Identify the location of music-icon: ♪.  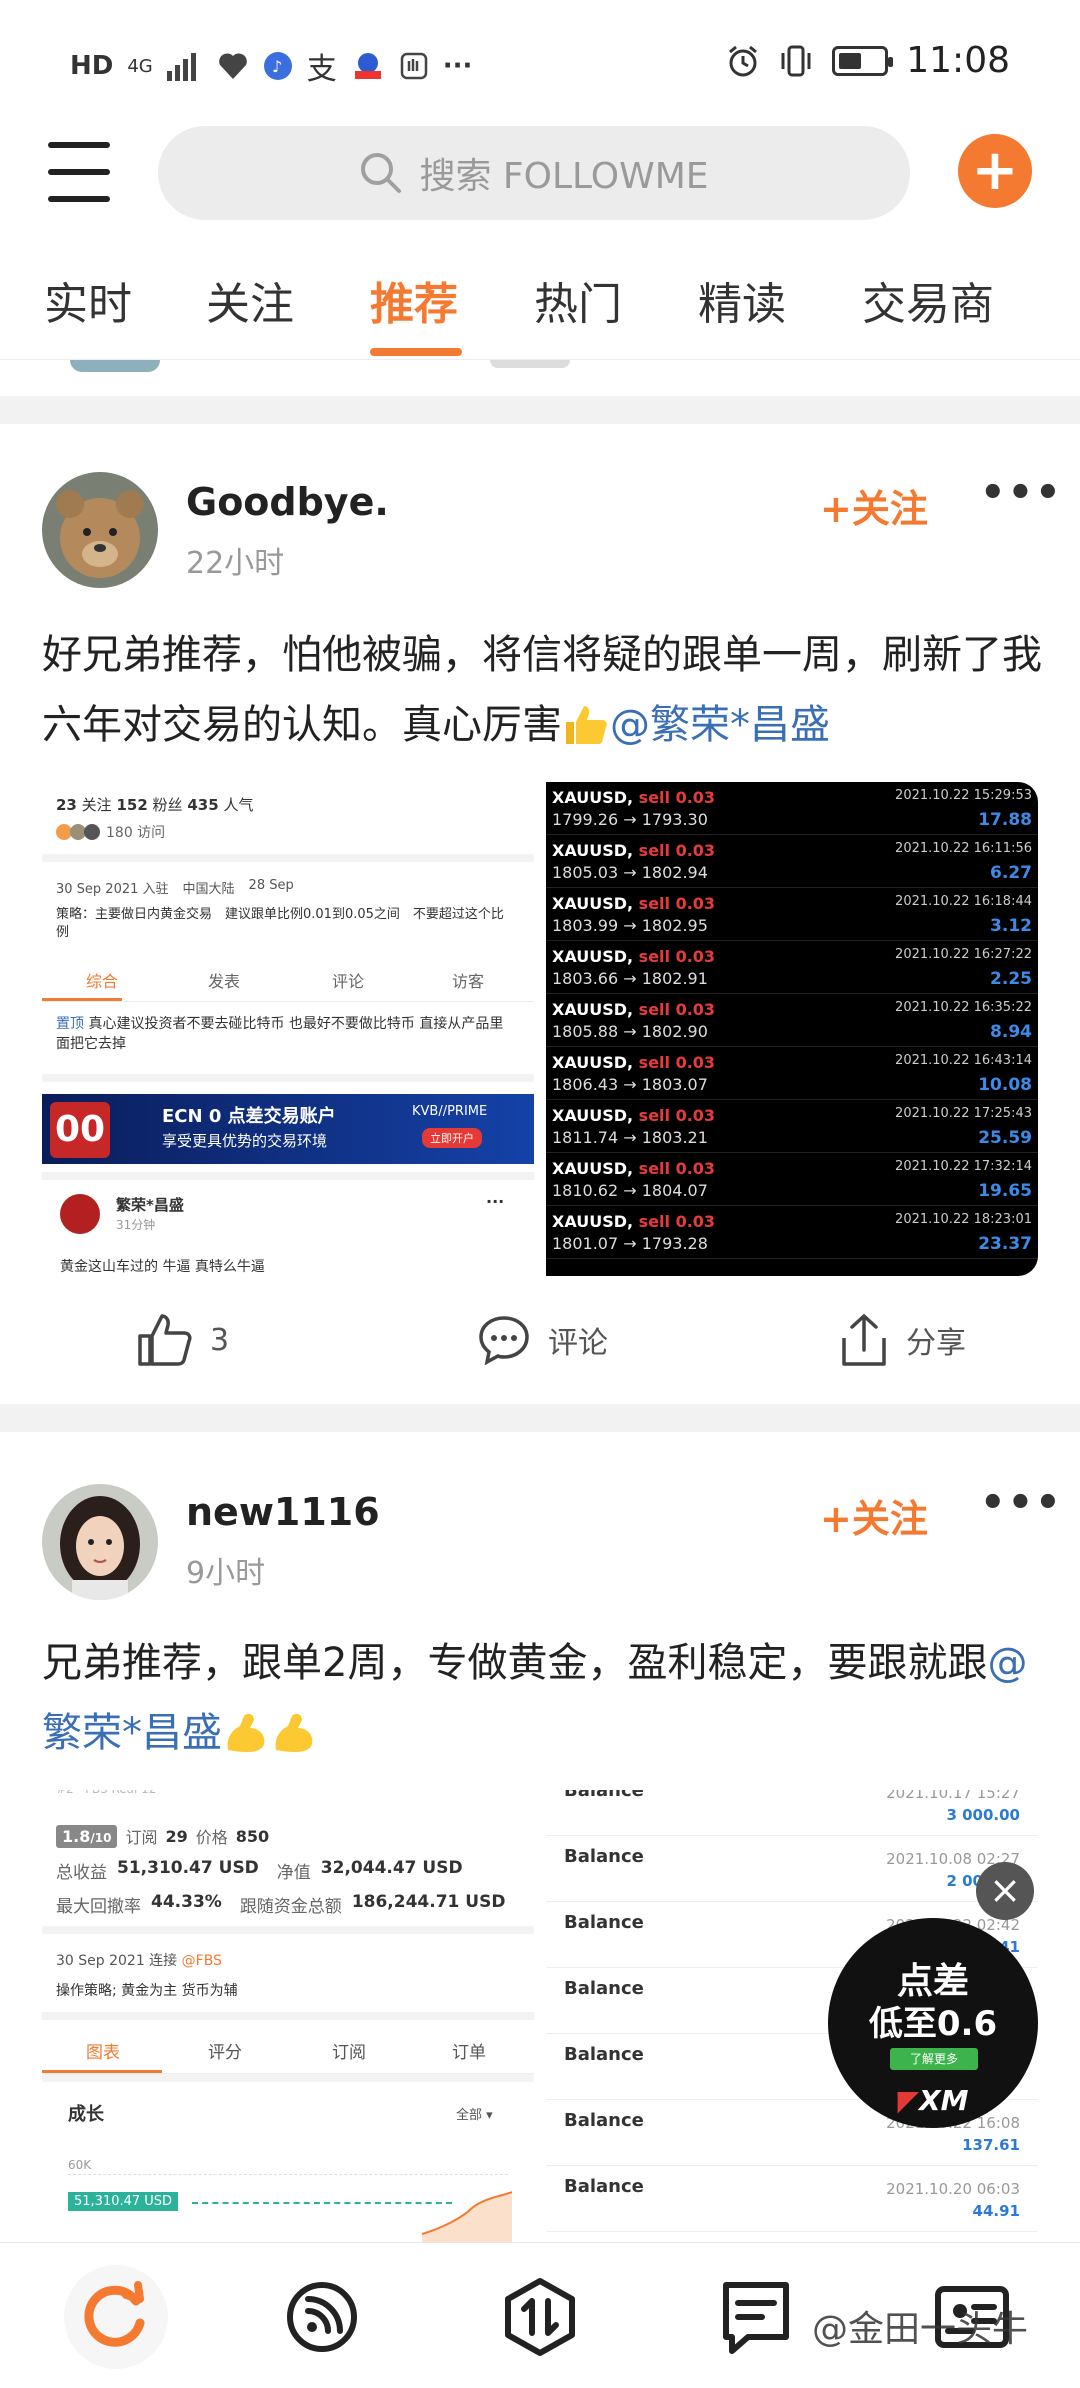
(277, 66).